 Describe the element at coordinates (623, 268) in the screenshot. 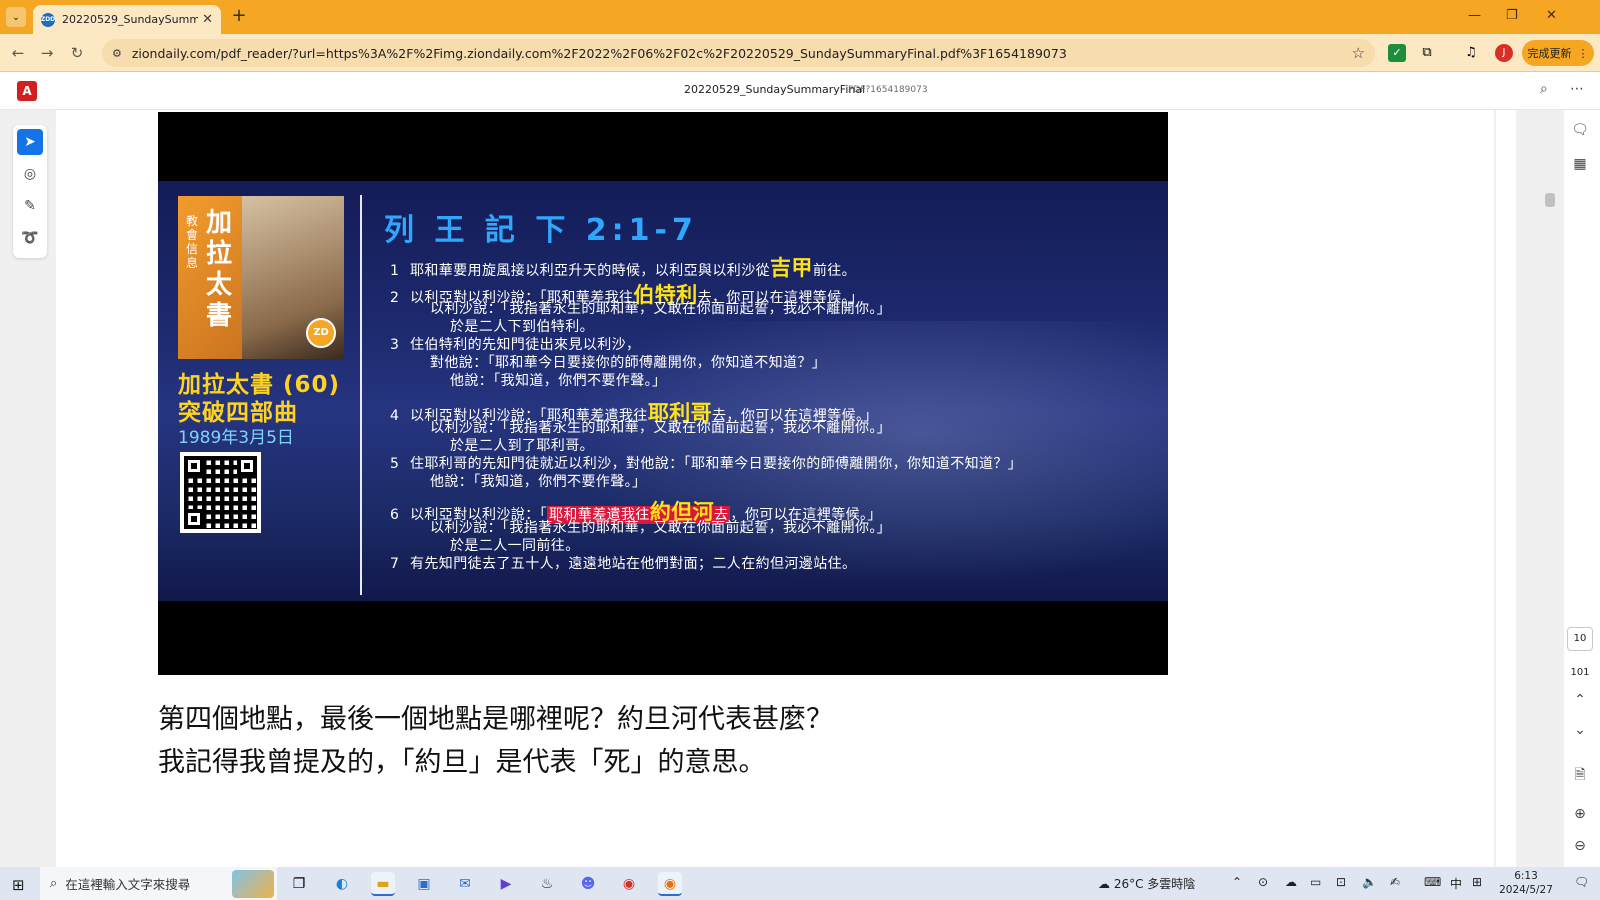

I see `verse-line: 1 耶和華要用旋風接以利亞升天的時候，以利亞與以利沙從吉甲前往。` at that location.